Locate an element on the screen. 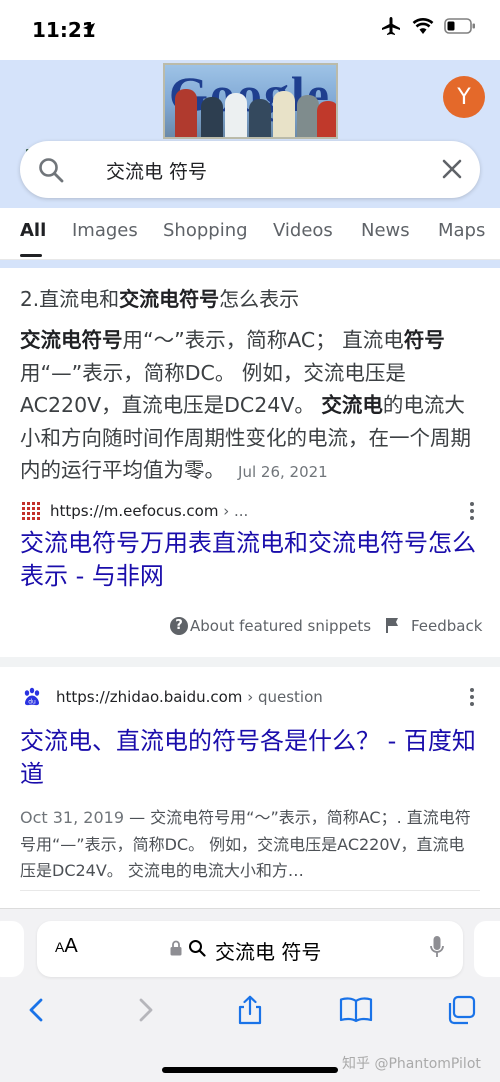 The height and width of the screenshot is (1082, 500). source-url: https://zhidao.baidu.com › question is located at coordinates (189, 697).